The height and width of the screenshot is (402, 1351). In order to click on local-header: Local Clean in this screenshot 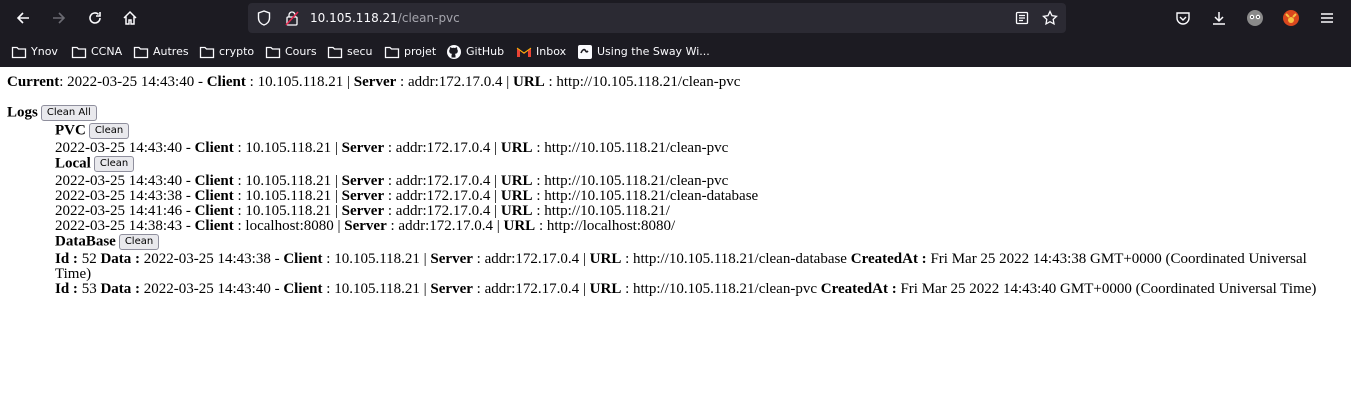, I will do `click(95, 163)`.